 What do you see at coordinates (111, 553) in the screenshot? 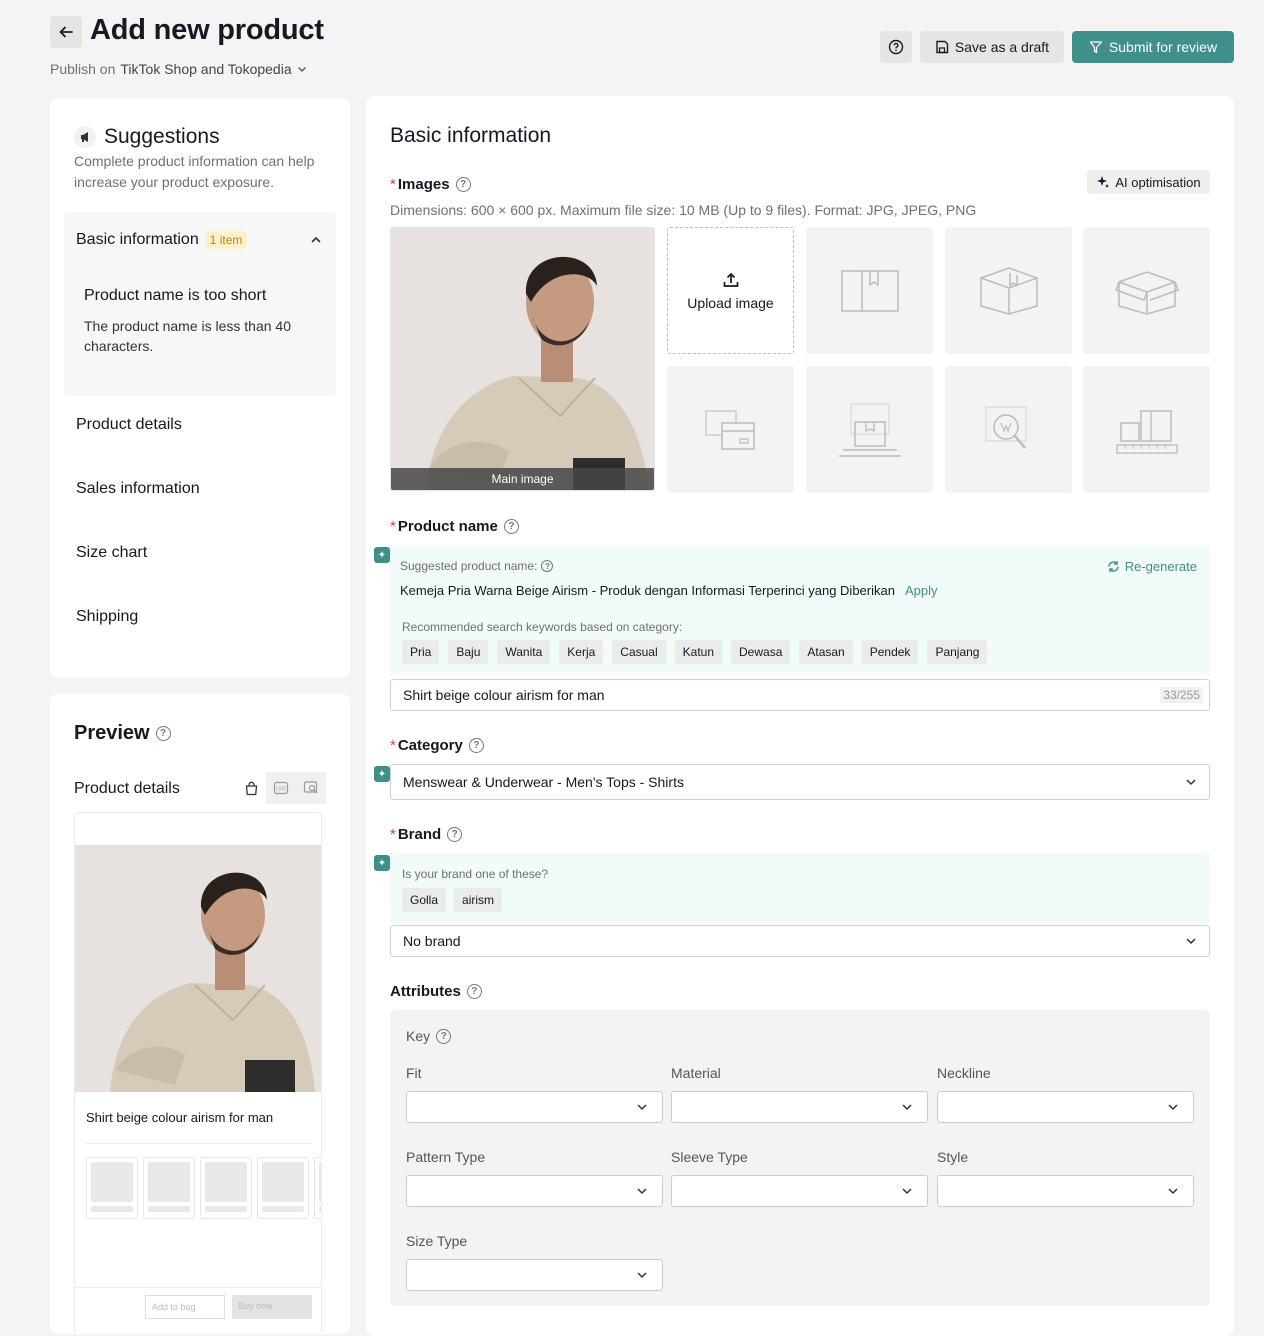
I see `nav-item-size-chart: Size chart` at bounding box center [111, 553].